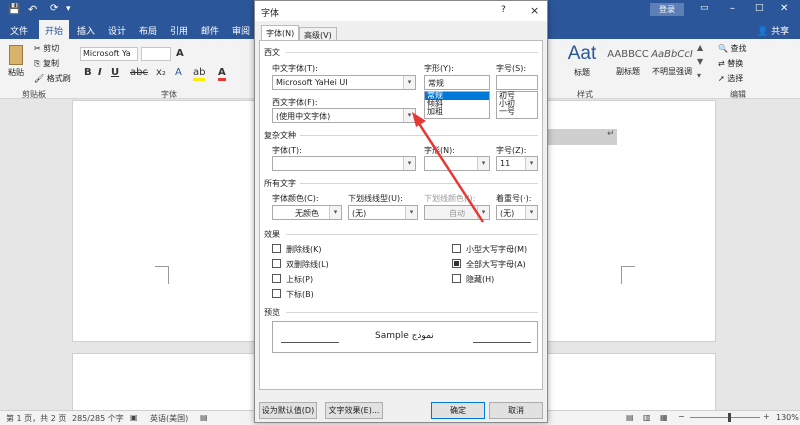 This screenshot has width=800, height=425. What do you see at coordinates (32, 9) in the screenshot?
I see `undo-icon: ↶` at bounding box center [32, 9].